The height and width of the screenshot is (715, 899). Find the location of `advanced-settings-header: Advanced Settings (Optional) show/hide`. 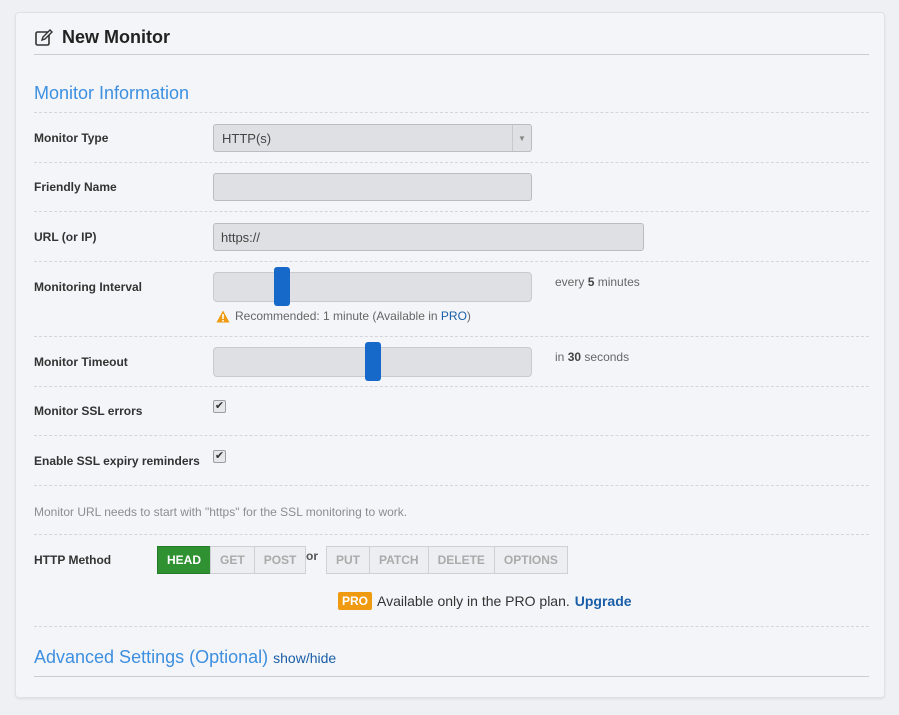

advanced-settings-header: Advanced Settings (Optional) show/hide is located at coordinates (185, 657).